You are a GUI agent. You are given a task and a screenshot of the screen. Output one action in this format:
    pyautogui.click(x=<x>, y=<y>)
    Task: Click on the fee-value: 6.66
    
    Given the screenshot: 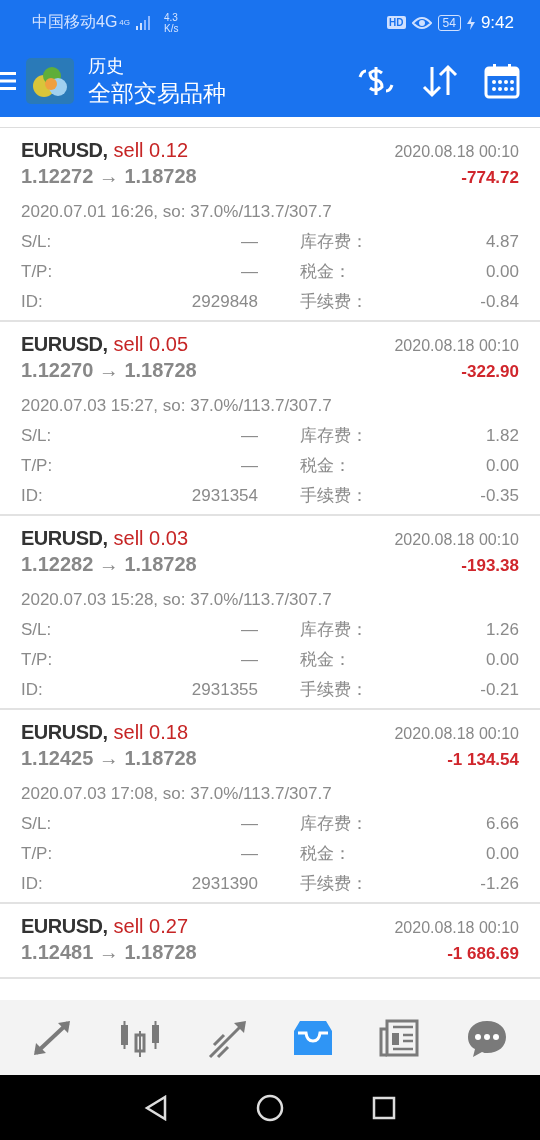 What is the action you would take?
    pyautogui.click(x=502, y=824)
    